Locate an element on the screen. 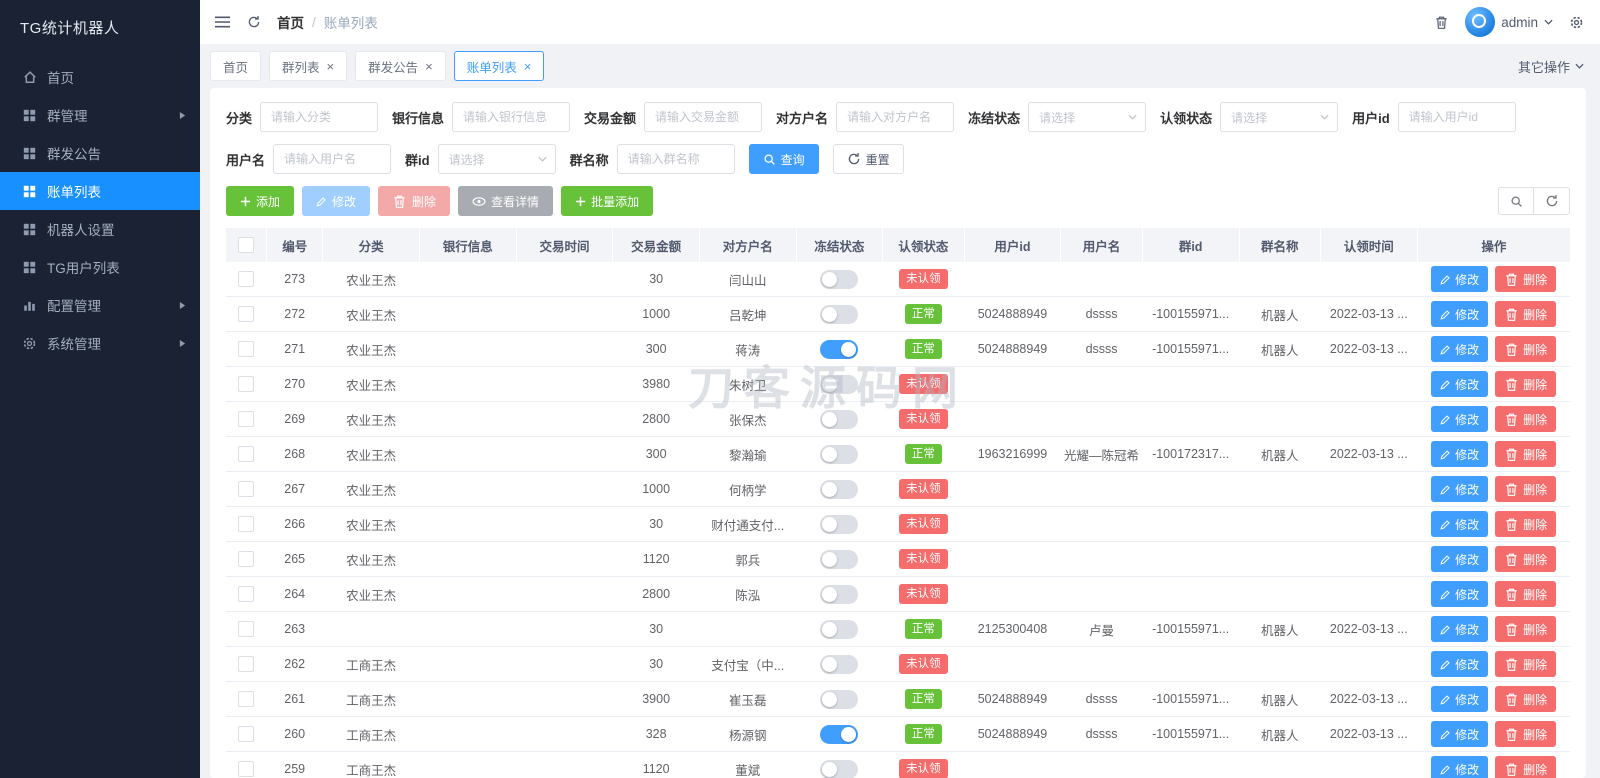 Image resolution: width=1600 pixels, height=778 pixels. filter-input-category is located at coordinates (319, 117).